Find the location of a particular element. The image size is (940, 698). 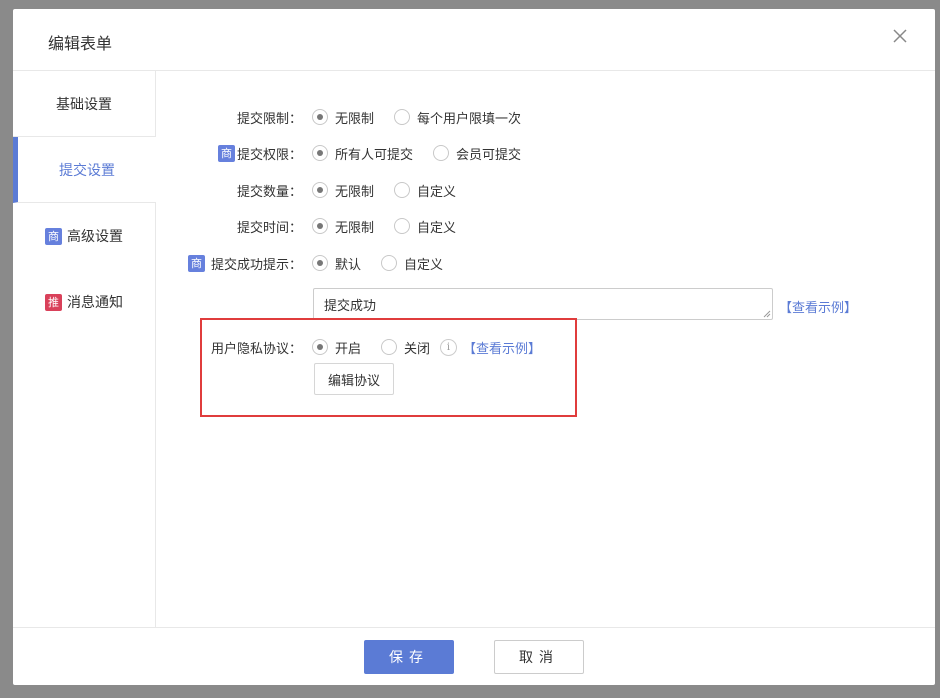

submit-limit-label: 提交限制： is located at coordinates (269, 119).